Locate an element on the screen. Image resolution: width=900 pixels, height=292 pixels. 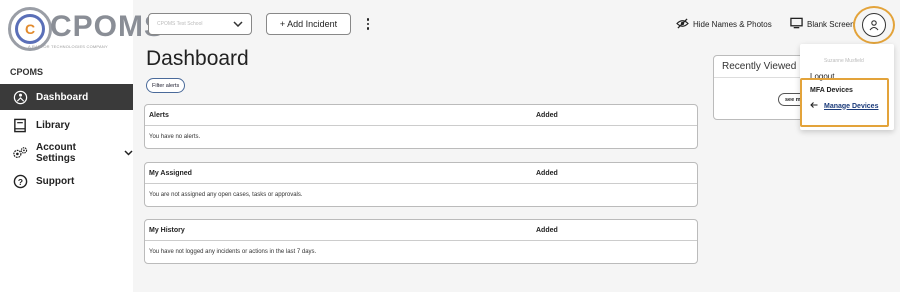
cpoms-logo: C CPOMS A RAPTOR TECHNOLOGIES COMPANY is located at coordinates (85, 29).